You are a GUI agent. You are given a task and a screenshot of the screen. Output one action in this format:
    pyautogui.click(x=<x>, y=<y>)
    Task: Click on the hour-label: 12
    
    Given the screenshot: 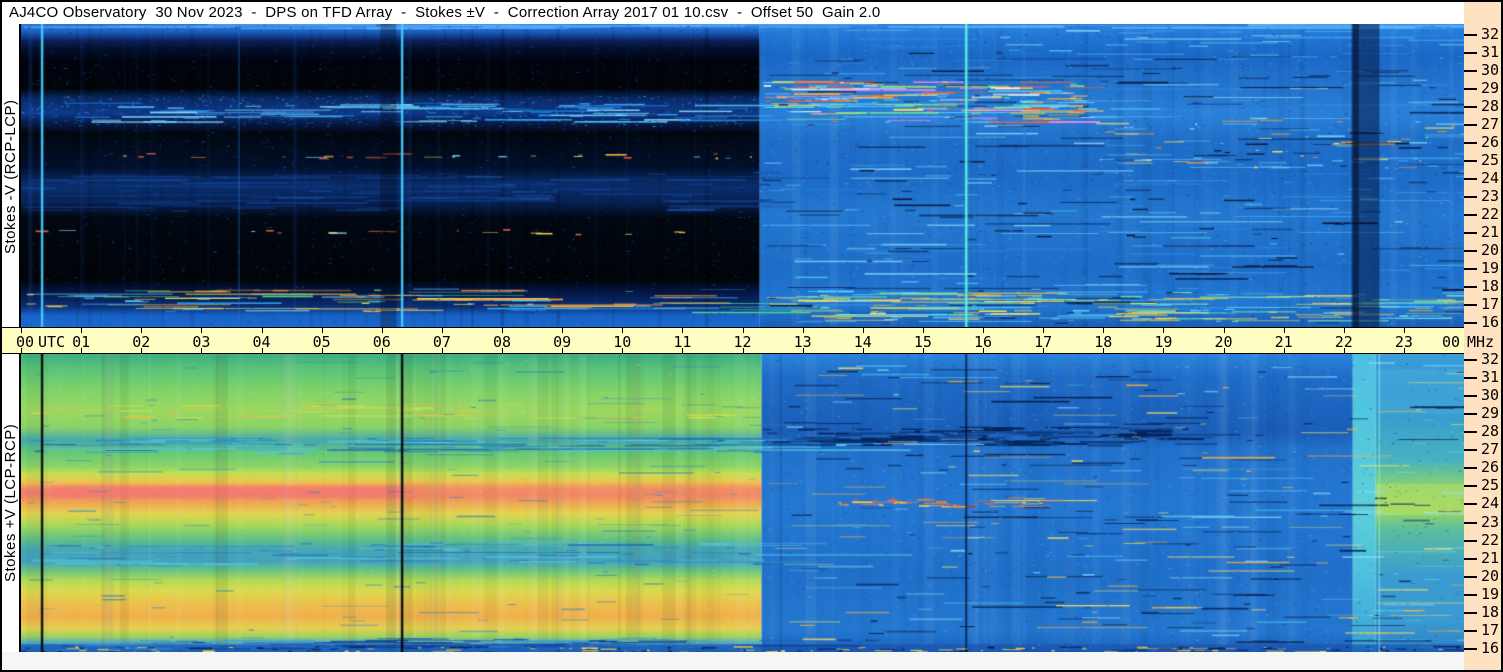 What is the action you would take?
    pyautogui.click(x=742, y=342)
    